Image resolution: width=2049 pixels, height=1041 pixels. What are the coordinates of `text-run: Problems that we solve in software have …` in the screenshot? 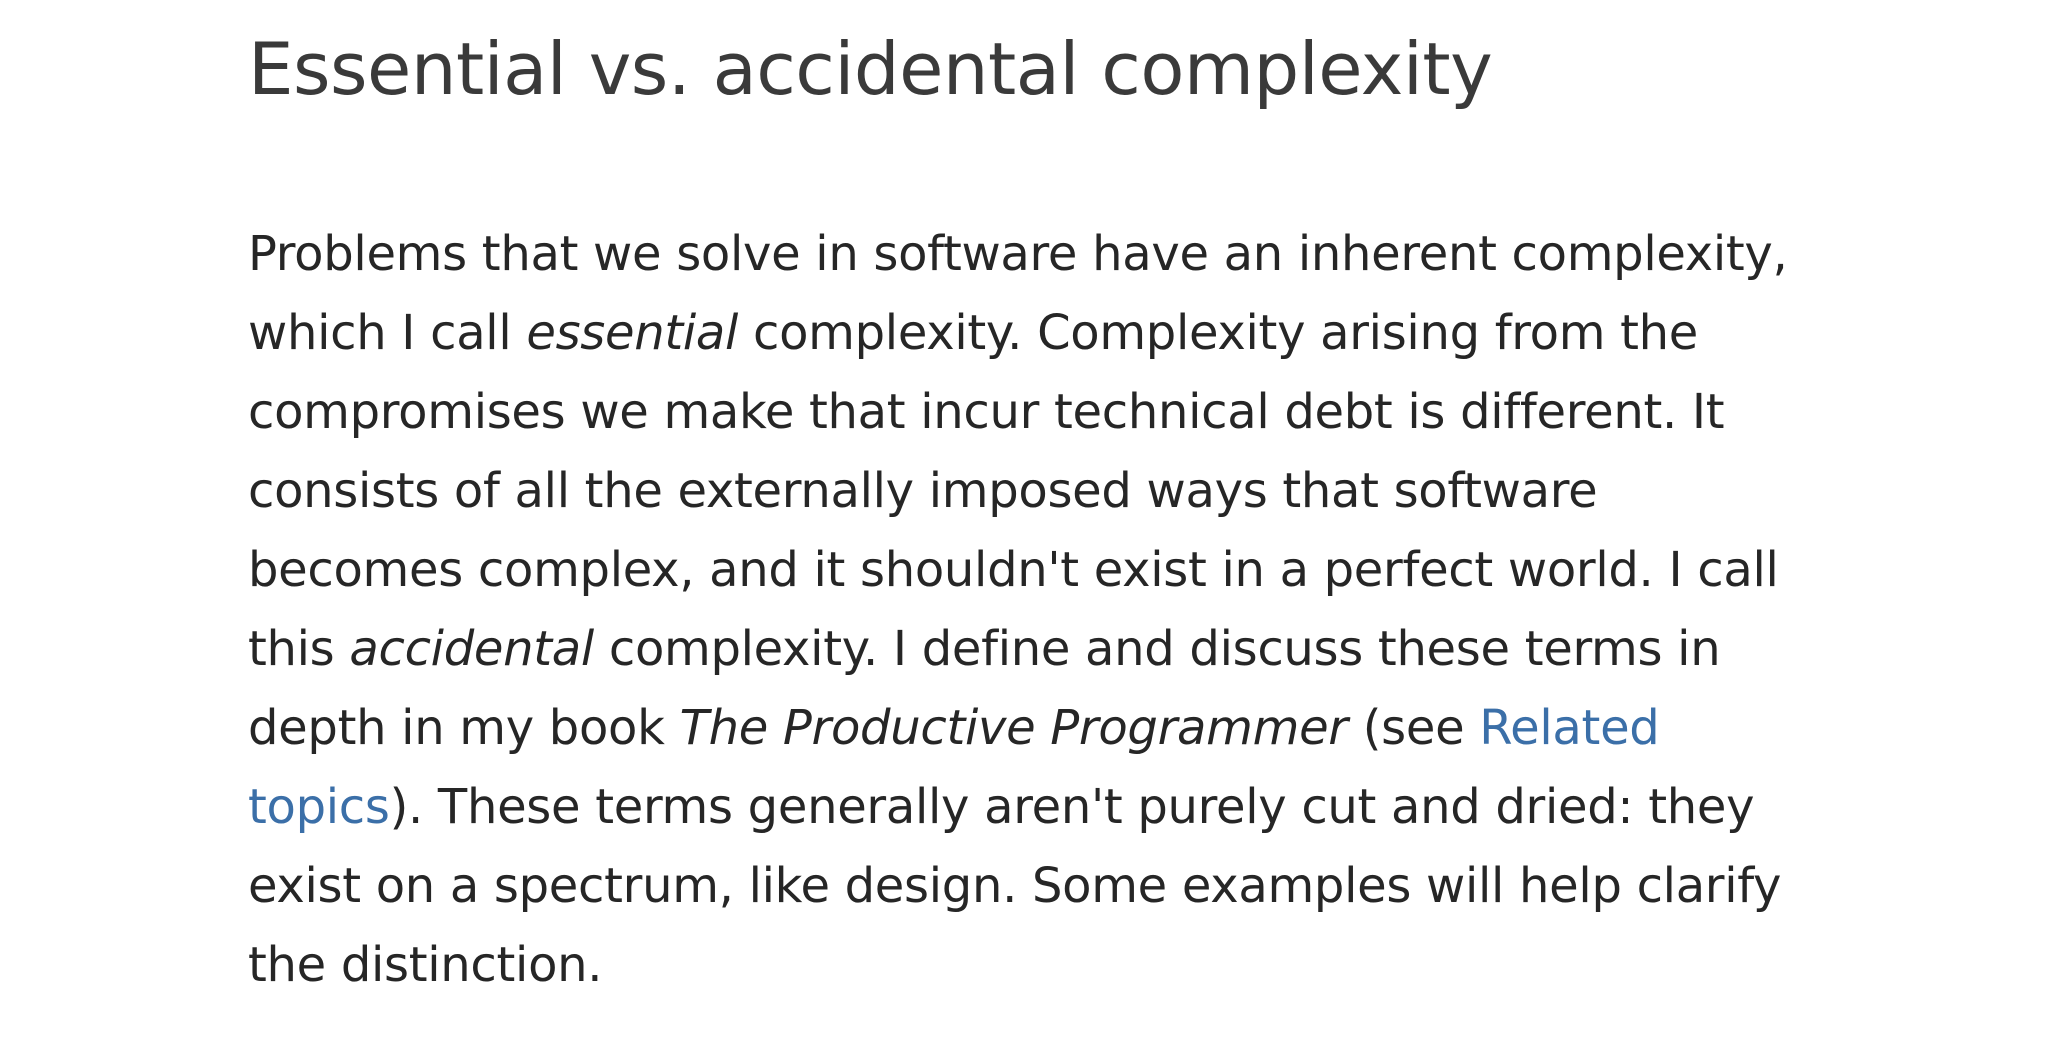 It's located at (1018, 254).